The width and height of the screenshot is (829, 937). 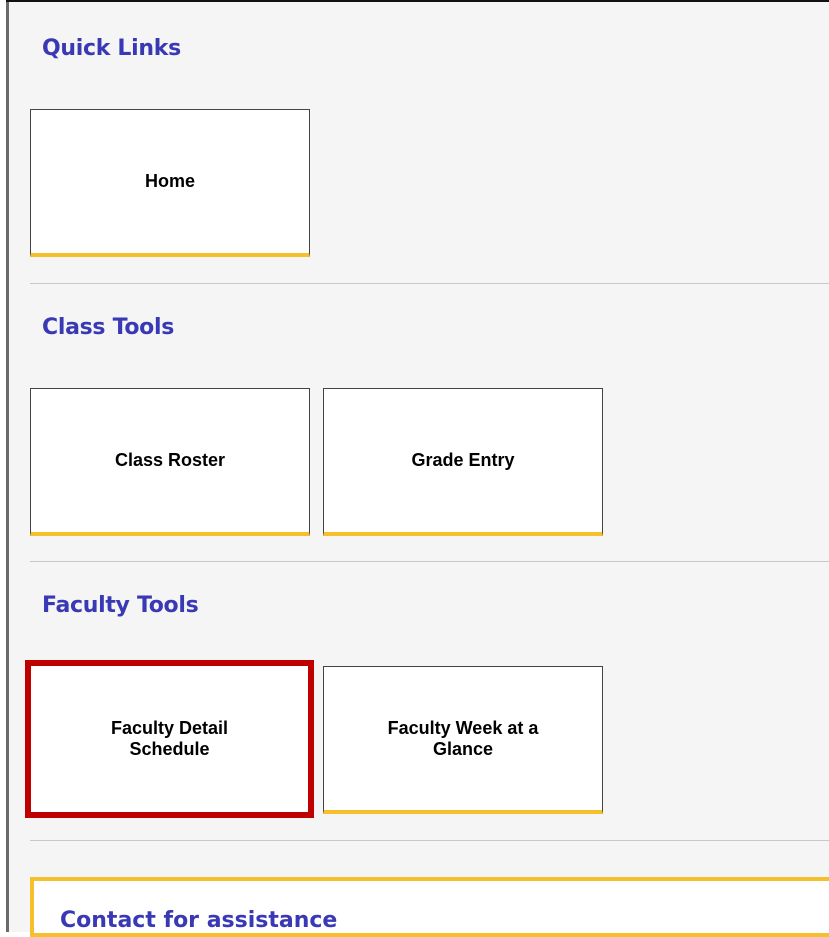 I want to click on tile-grade-entry: Grade Entry, so click(x=463, y=462).